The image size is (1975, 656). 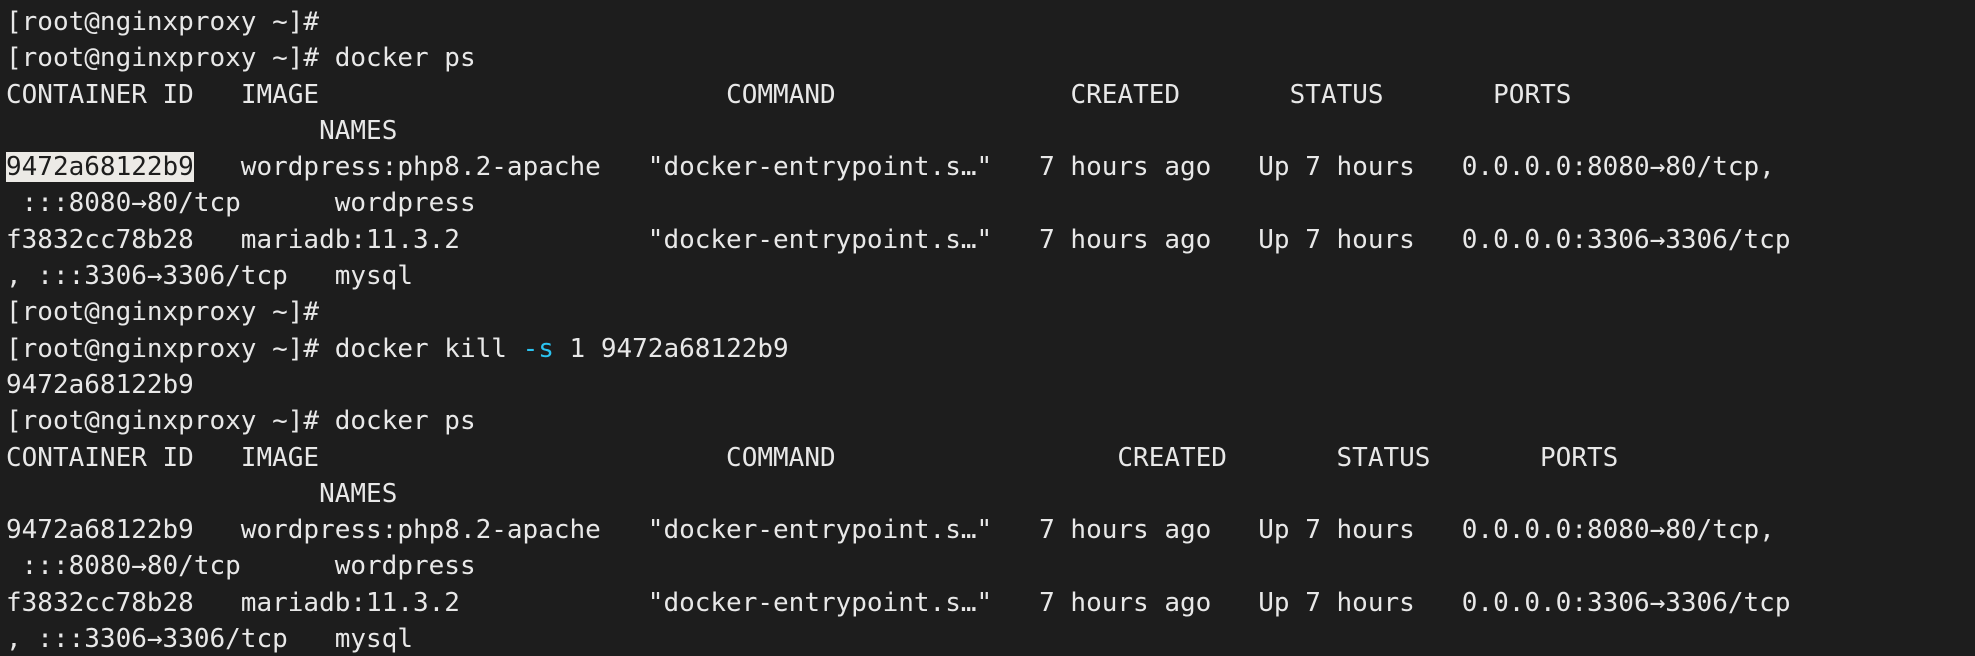 What do you see at coordinates (100, 384) in the screenshot?
I see `output-text: 9472a68122b9` at bounding box center [100, 384].